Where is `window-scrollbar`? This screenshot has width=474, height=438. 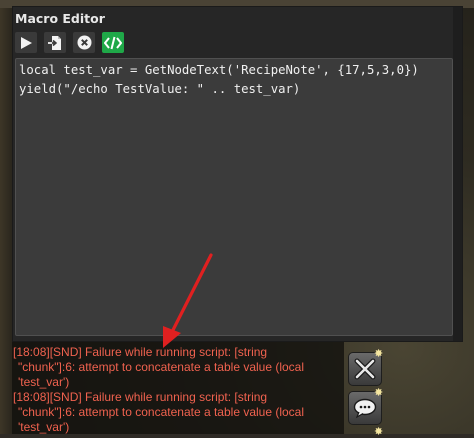
window-scrollbar is located at coordinates (457, 174).